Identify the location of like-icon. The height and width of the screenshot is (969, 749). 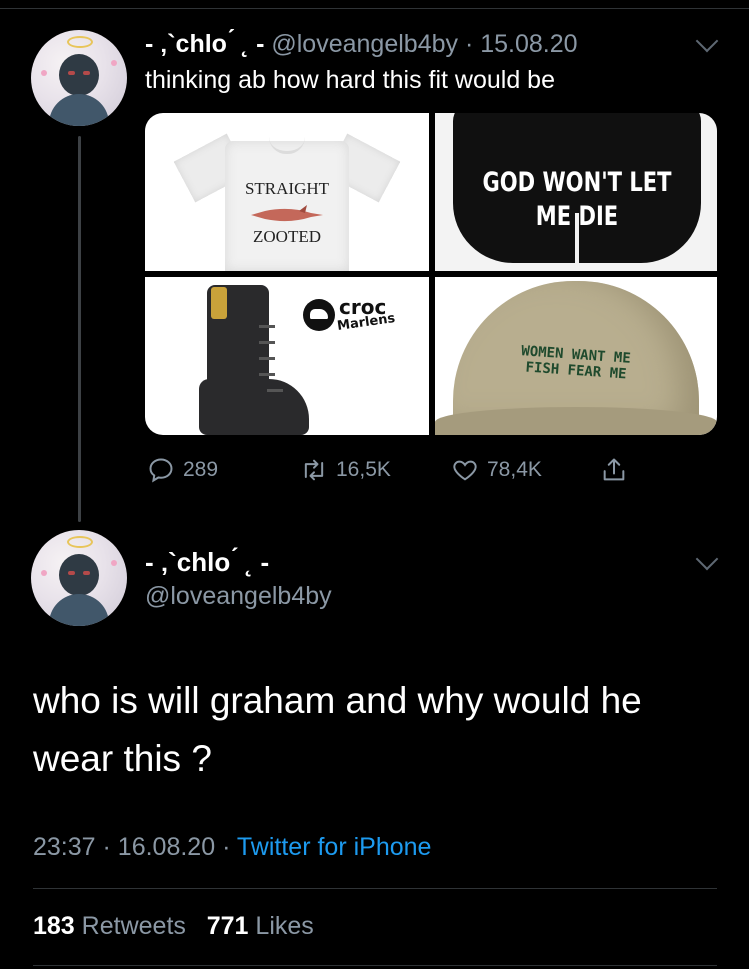
(465, 470).